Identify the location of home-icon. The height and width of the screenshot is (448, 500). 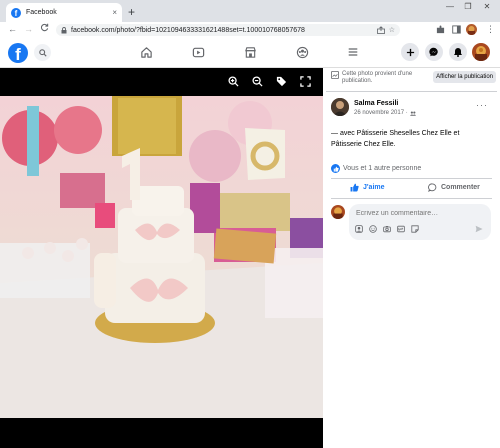
(146, 52).